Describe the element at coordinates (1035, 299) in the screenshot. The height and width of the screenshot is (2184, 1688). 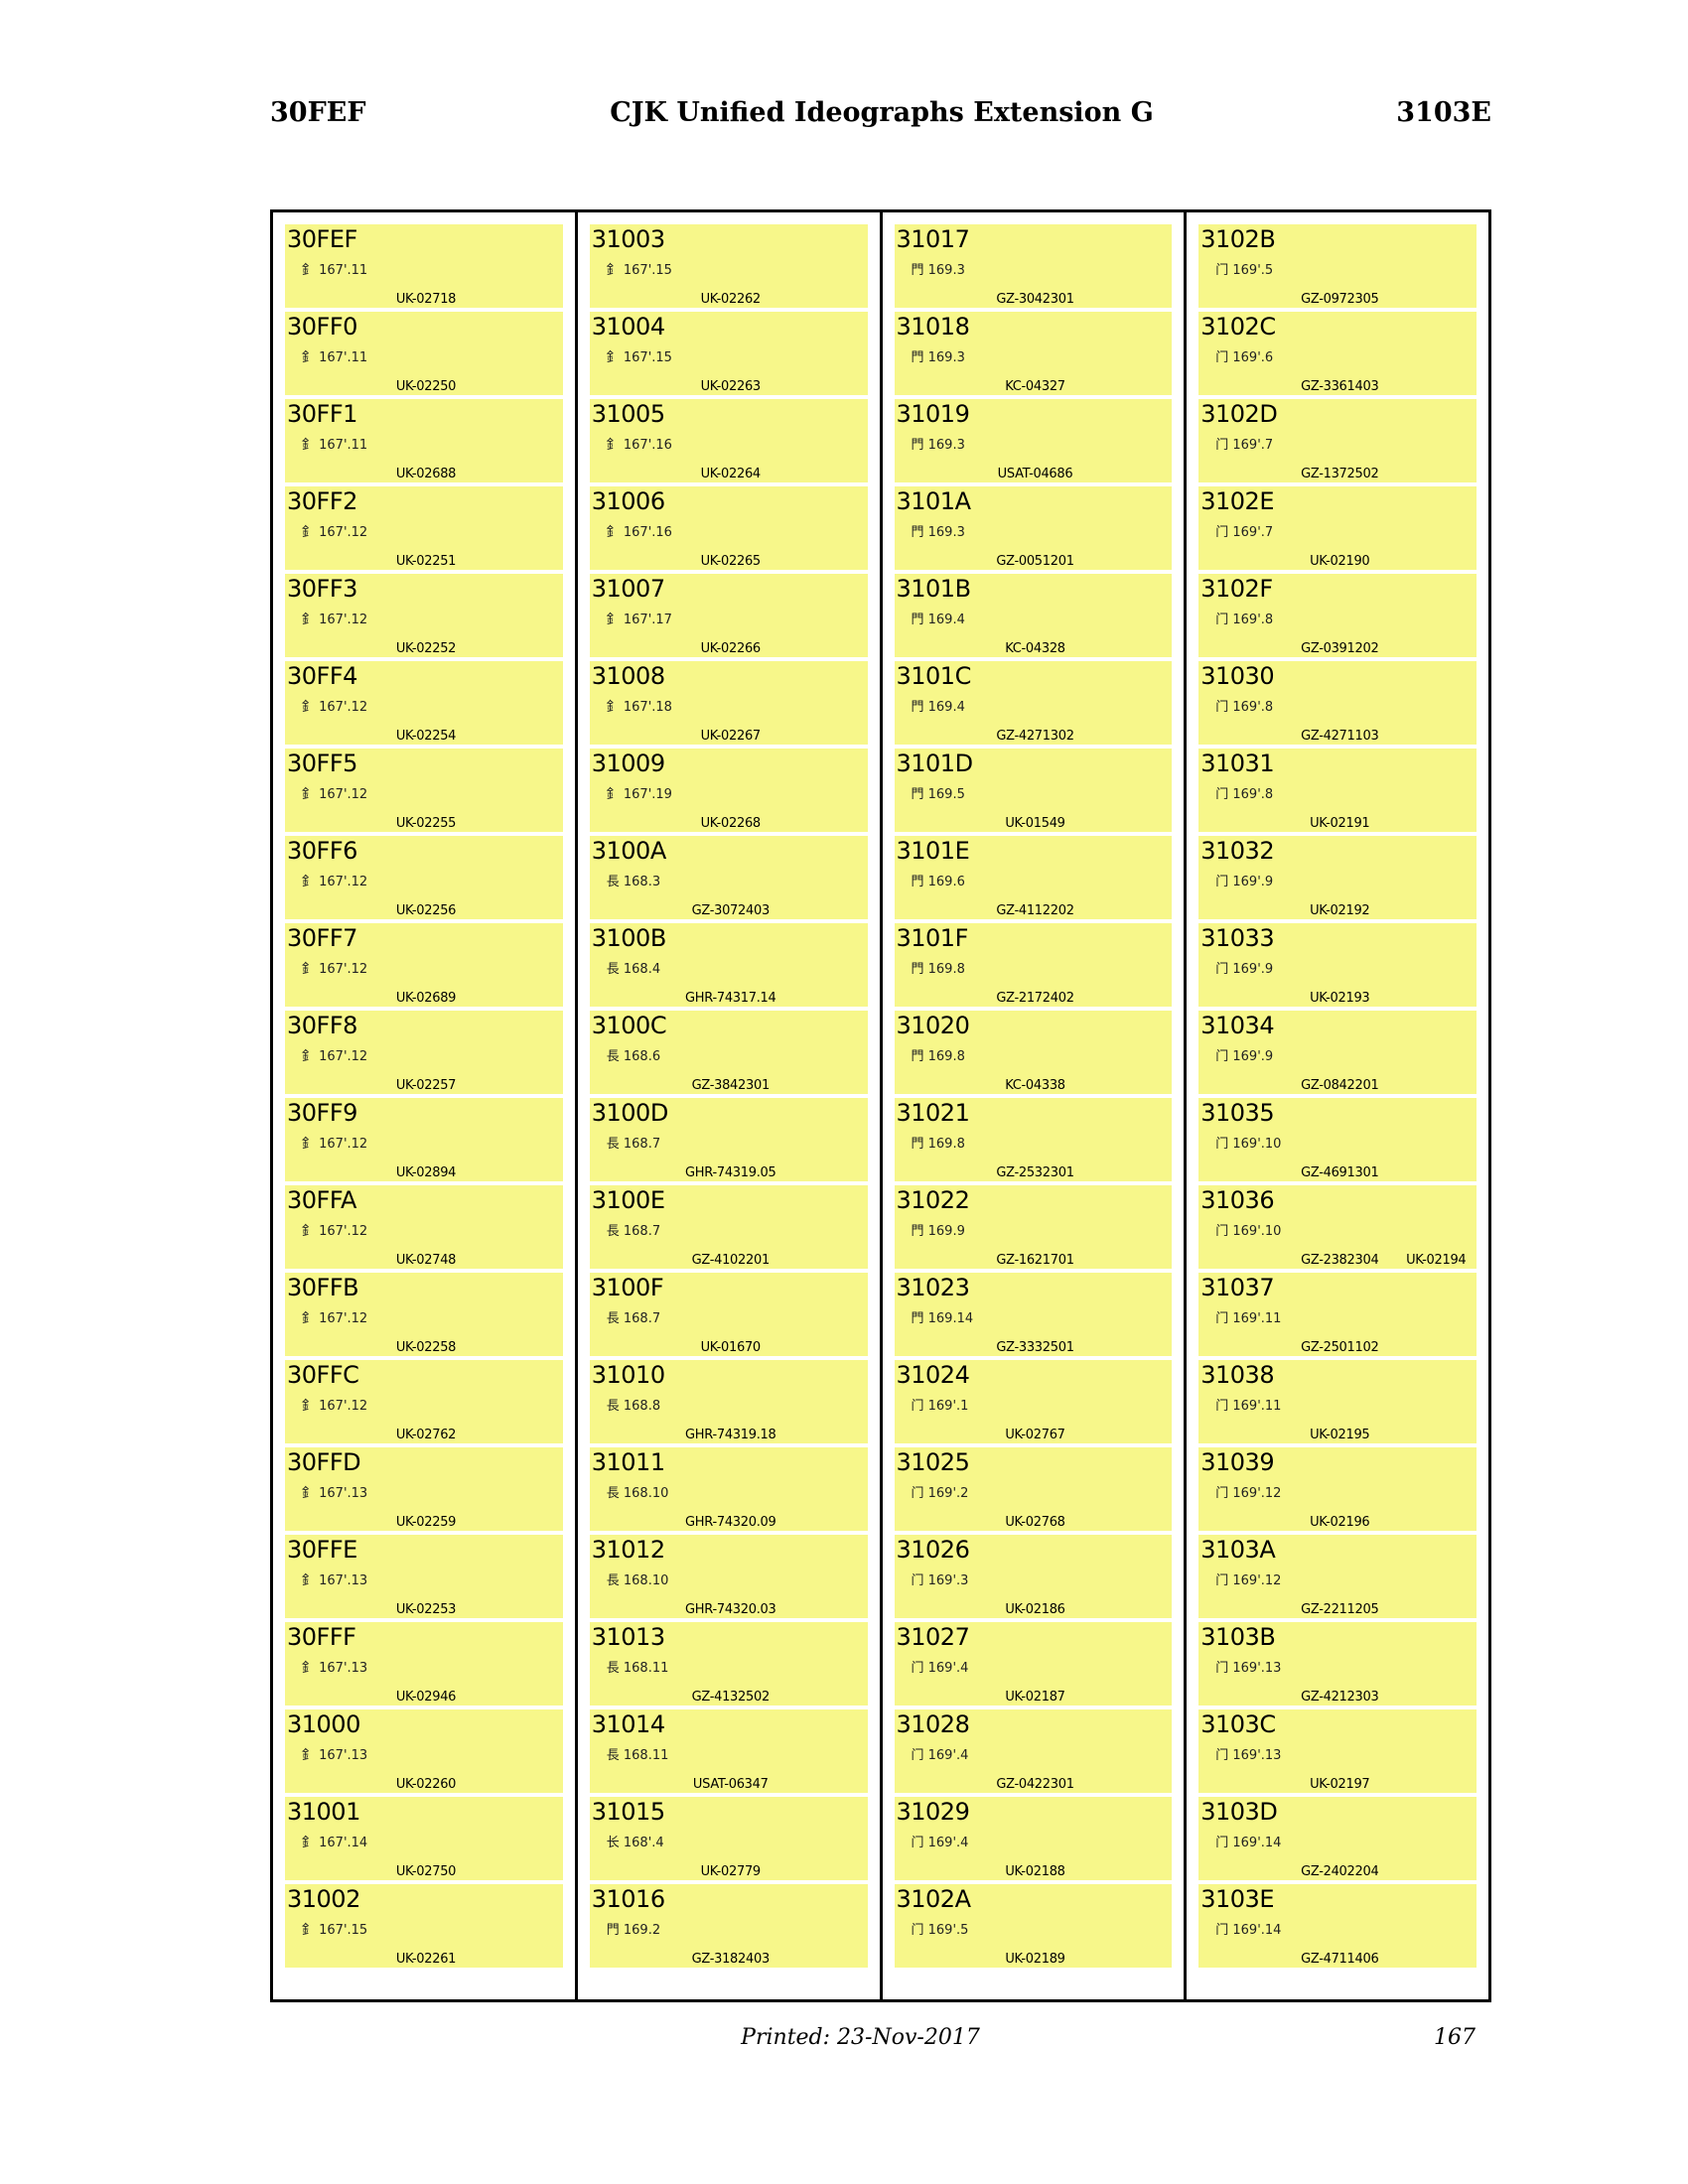
I see `source-reference: GZ-3042301` at that location.